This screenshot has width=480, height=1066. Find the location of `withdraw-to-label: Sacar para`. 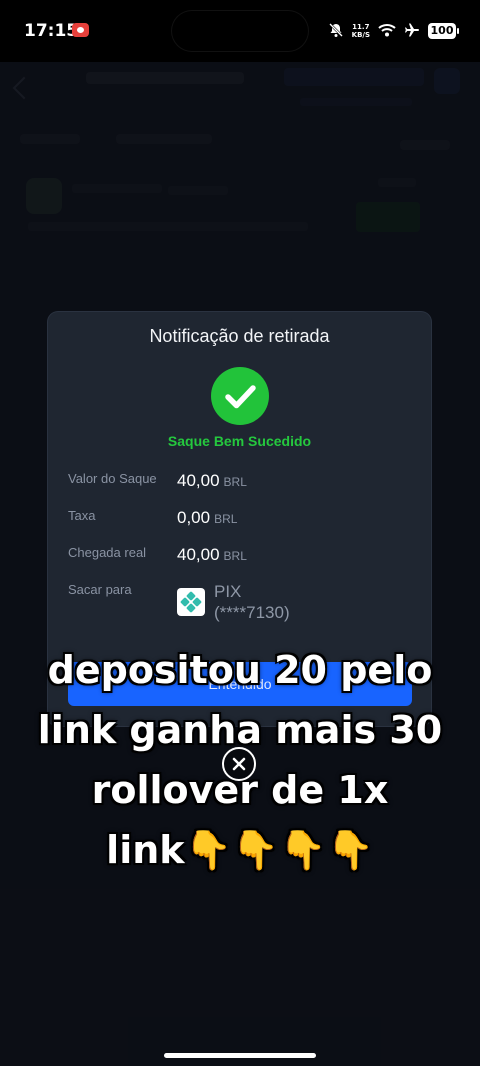

withdraw-to-label: Sacar para is located at coordinates (100, 589).